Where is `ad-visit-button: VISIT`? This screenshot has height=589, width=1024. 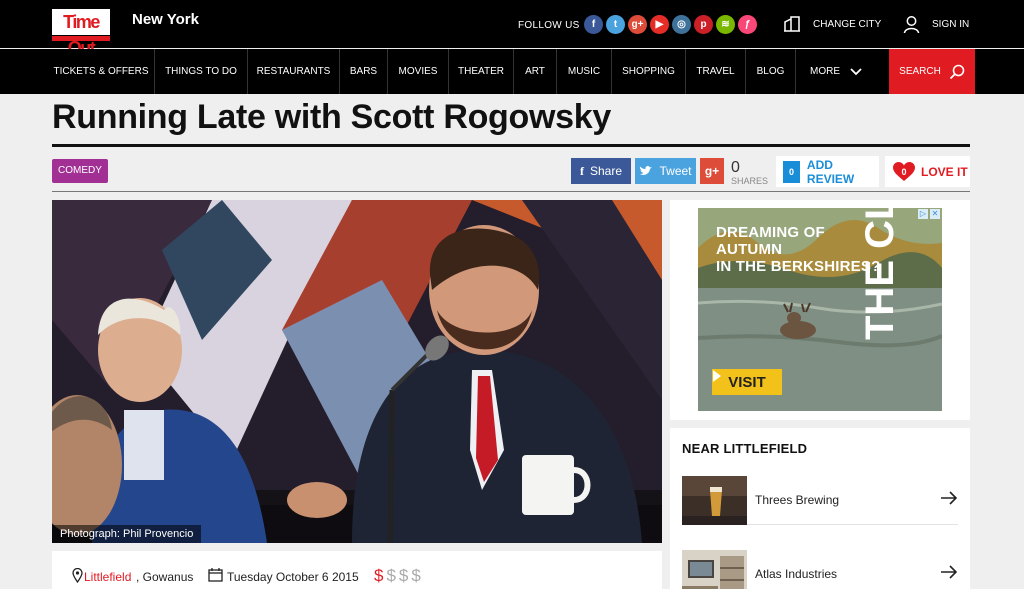
ad-visit-button: VISIT is located at coordinates (747, 382).